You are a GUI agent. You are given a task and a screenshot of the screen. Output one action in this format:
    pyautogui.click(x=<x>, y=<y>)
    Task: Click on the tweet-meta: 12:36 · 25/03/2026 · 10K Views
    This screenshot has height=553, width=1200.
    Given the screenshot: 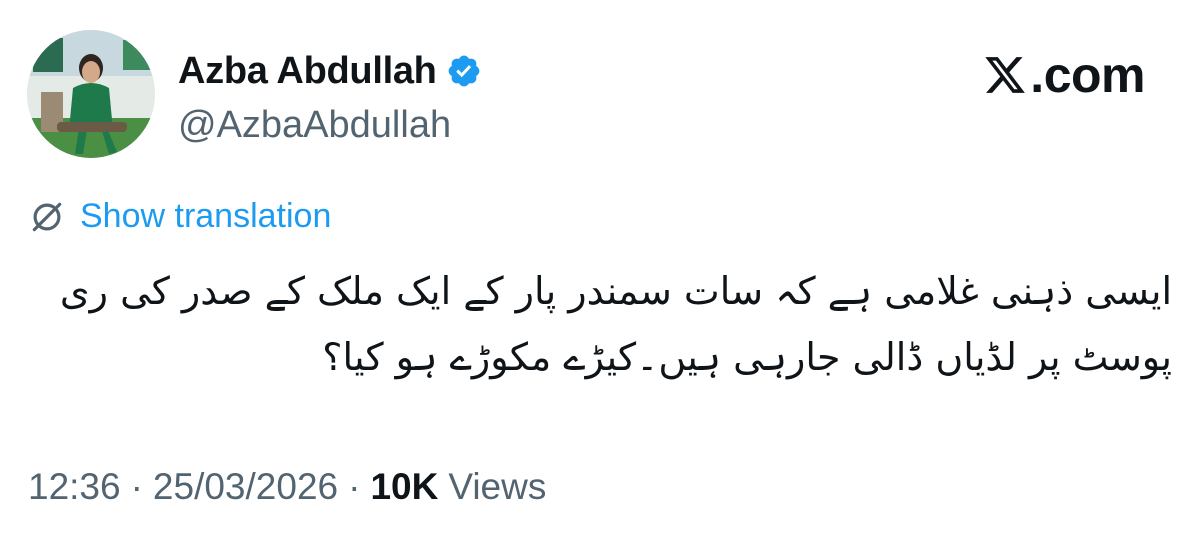 What is the action you would take?
    pyautogui.click(x=287, y=487)
    